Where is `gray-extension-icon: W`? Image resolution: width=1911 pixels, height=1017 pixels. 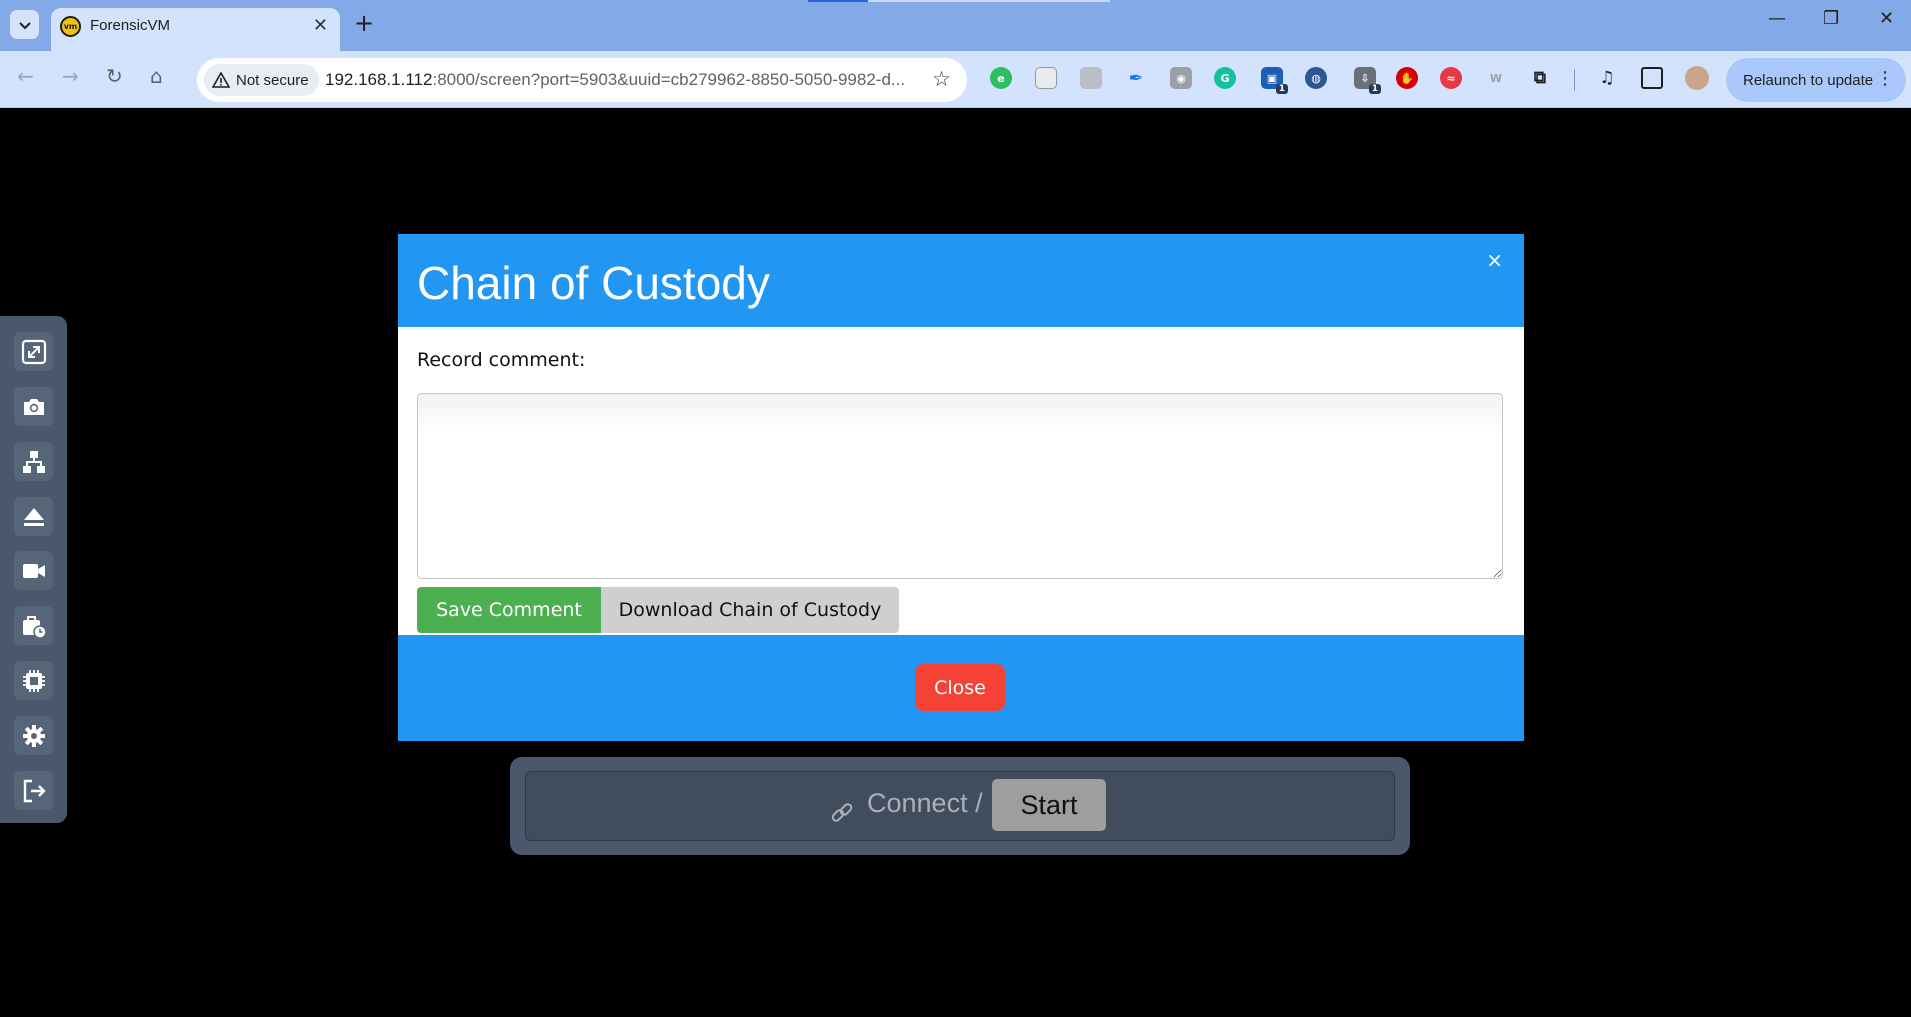 gray-extension-icon: W is located at coordinates (1496, 78).